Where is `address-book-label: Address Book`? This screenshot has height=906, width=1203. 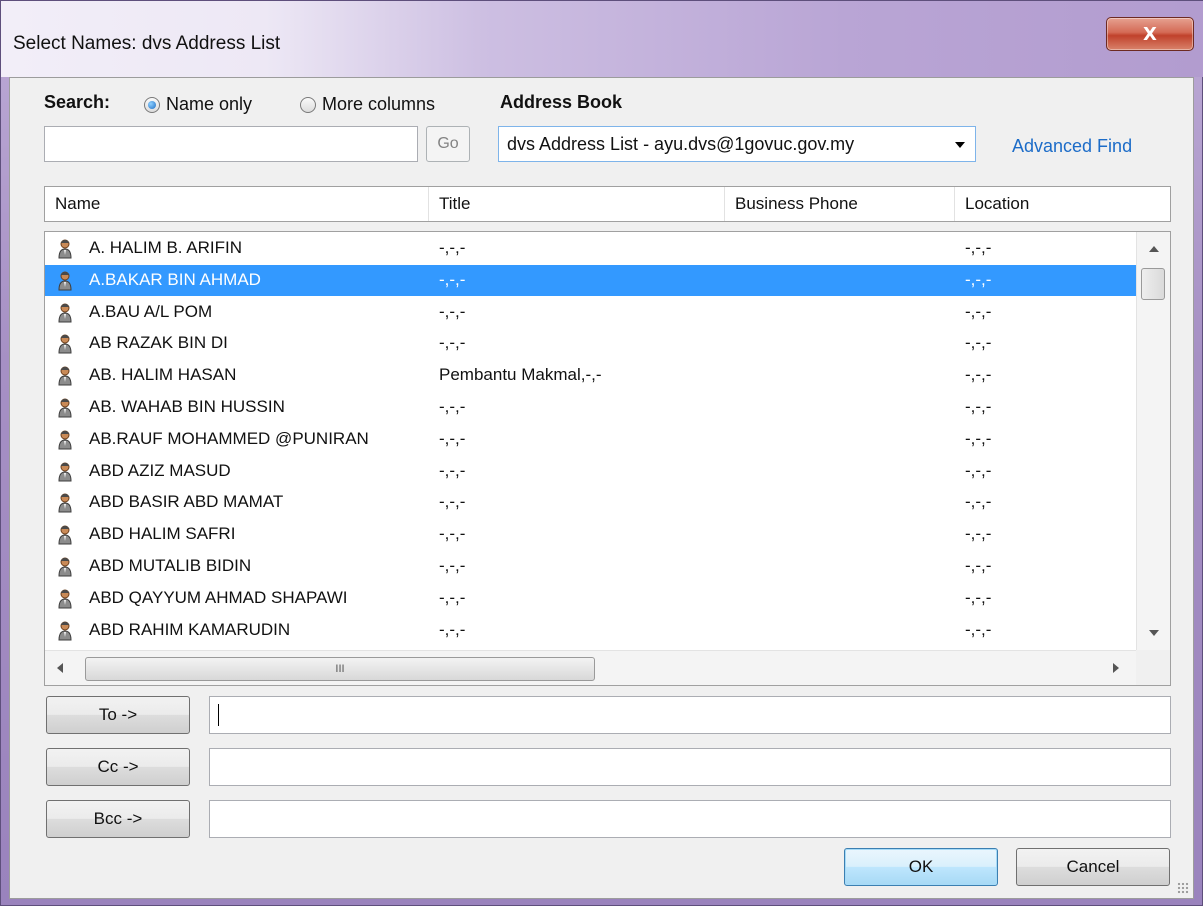
address-book-label: Address Book is located at coordinates (561, 102).